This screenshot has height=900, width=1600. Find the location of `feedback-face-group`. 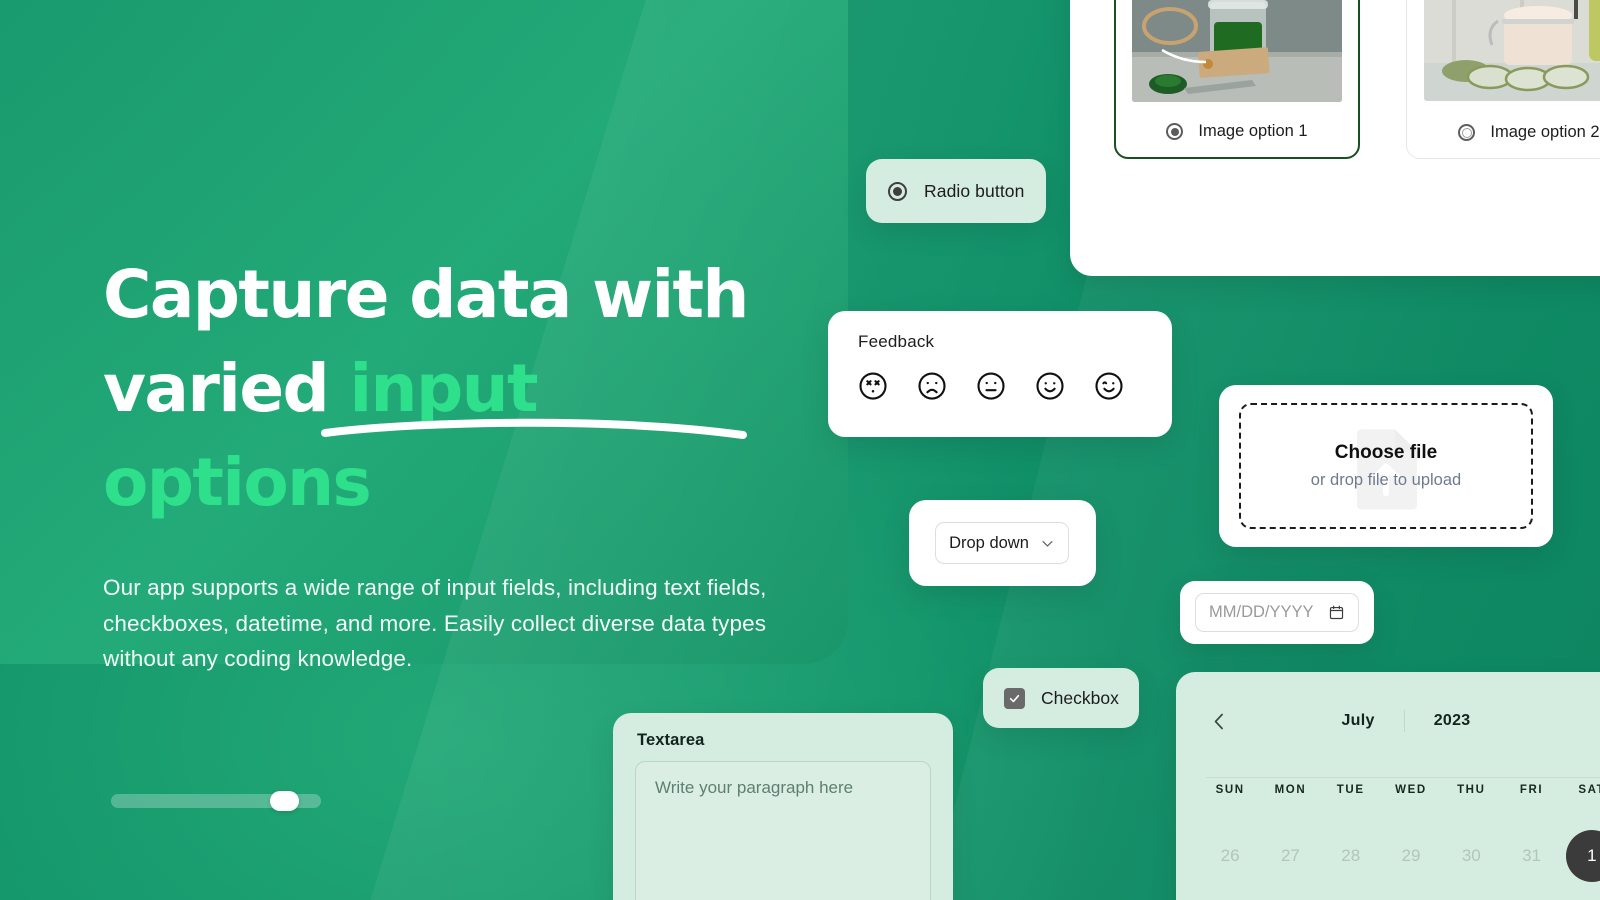

feedback-face-group is located at coordinates (991, 386).